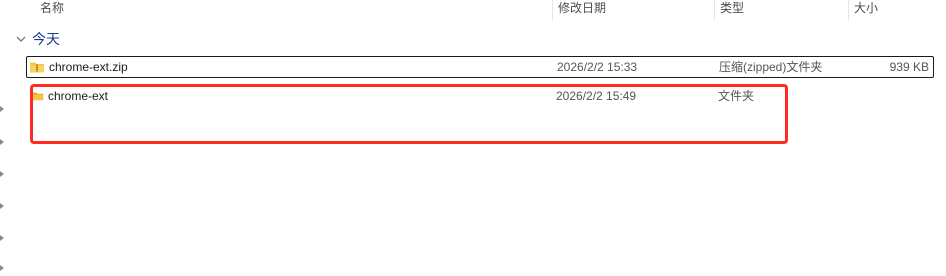  What do you see at coordinates (771, 67) in the screenshot?
I see `file-type: 压缩(zipped)文件夹` at bounding box center [771, 67].